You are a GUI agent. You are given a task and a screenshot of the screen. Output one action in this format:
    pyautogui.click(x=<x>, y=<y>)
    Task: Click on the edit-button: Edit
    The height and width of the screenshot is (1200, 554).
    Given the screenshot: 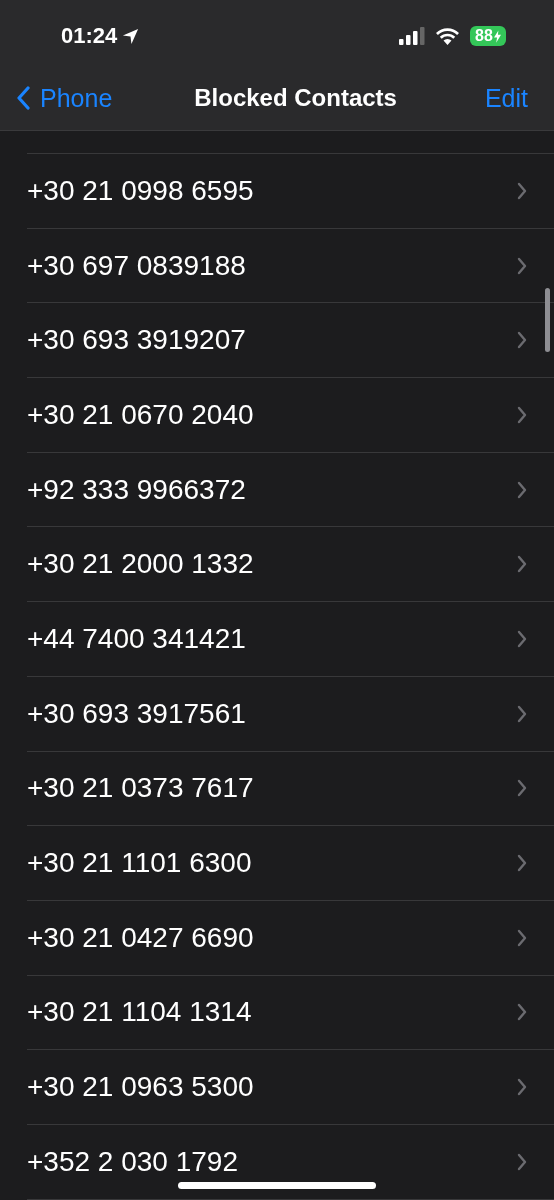 What is the action you would take?
    pyautogui.click(x=506, y=98)
    